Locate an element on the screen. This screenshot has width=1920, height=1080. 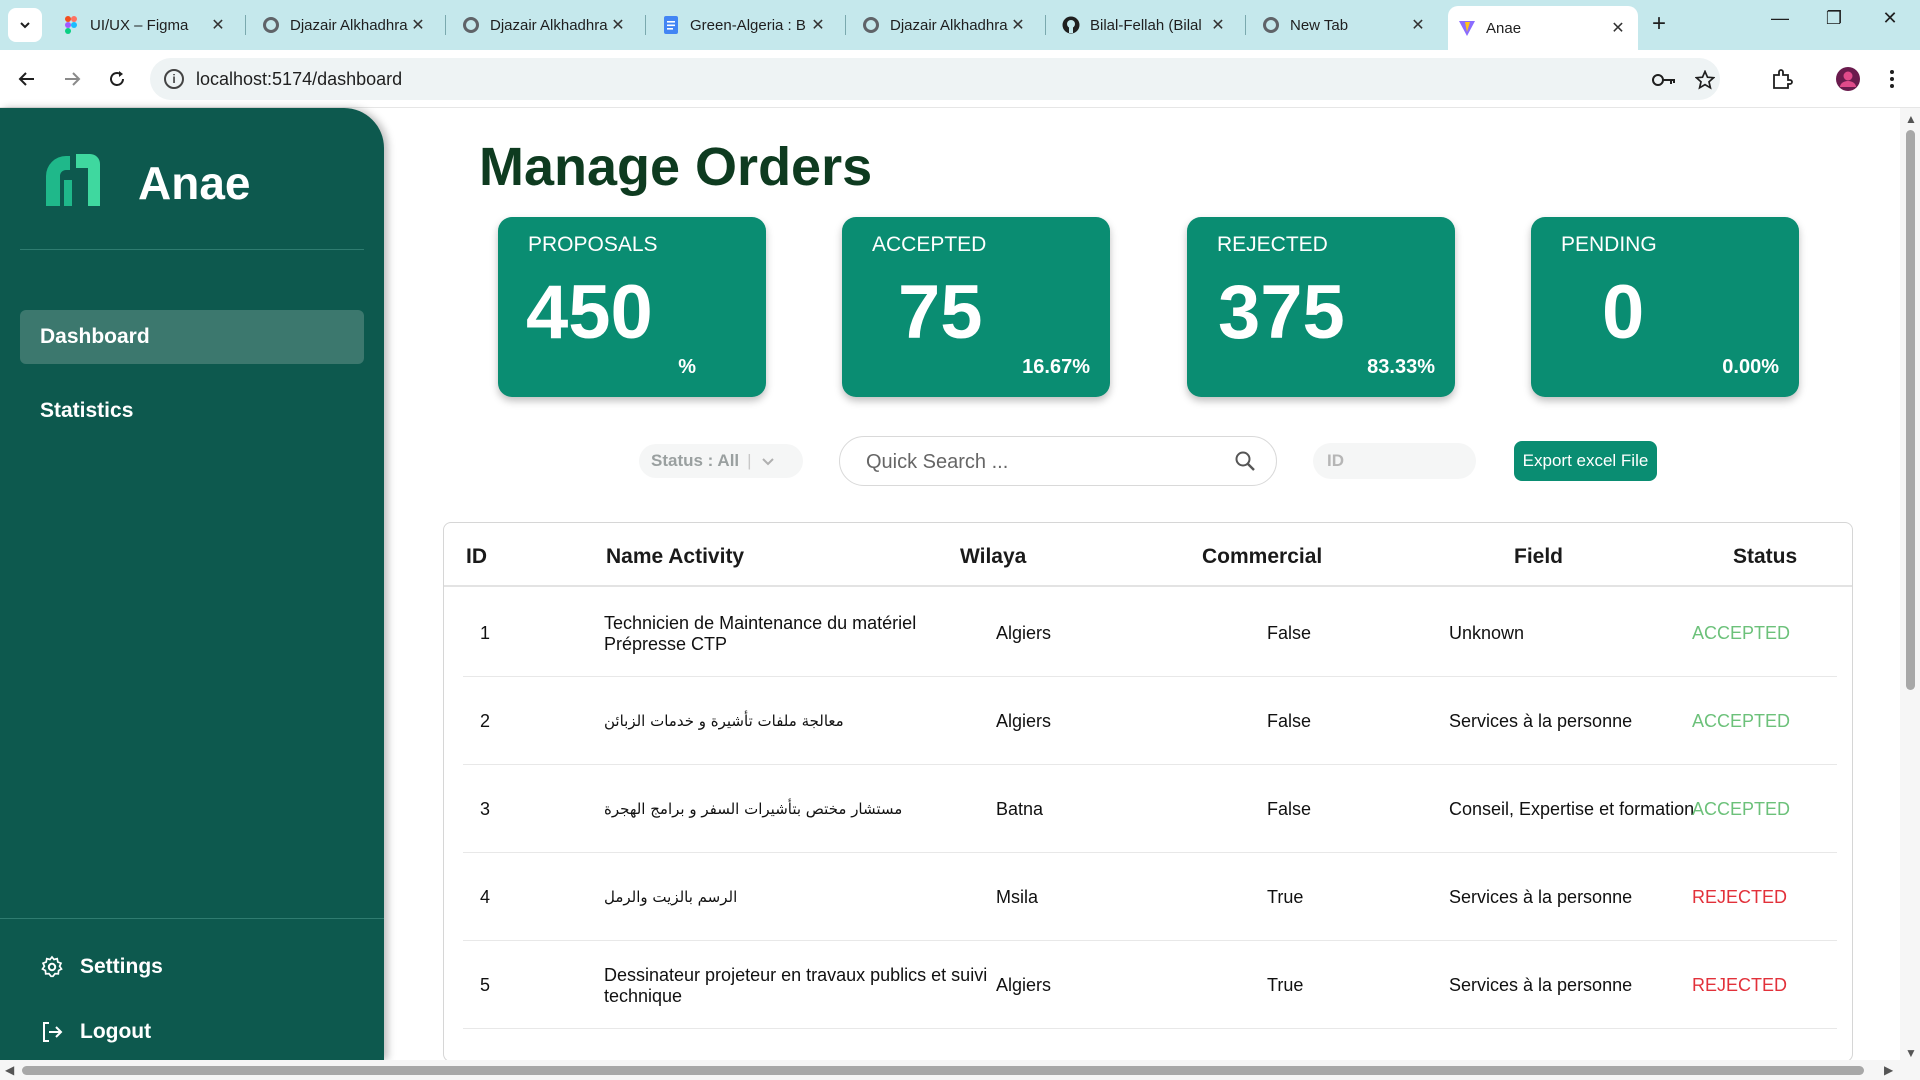
key-icon is located at coordinates (1664, 80).